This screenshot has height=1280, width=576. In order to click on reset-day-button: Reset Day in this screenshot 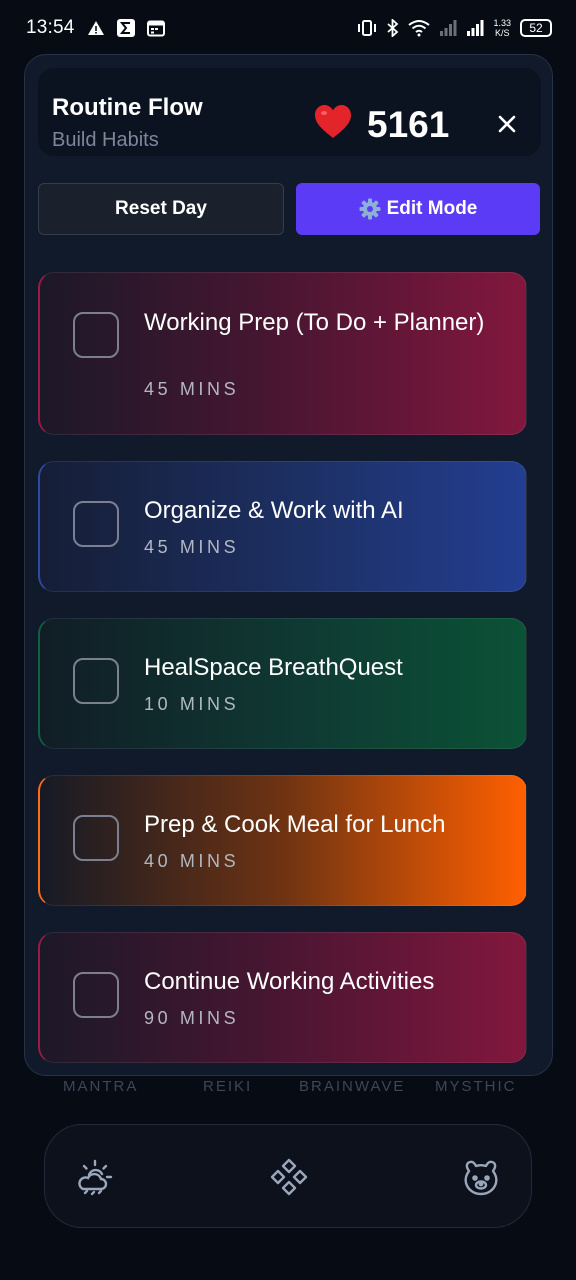, I will do `click(161, 209)`.